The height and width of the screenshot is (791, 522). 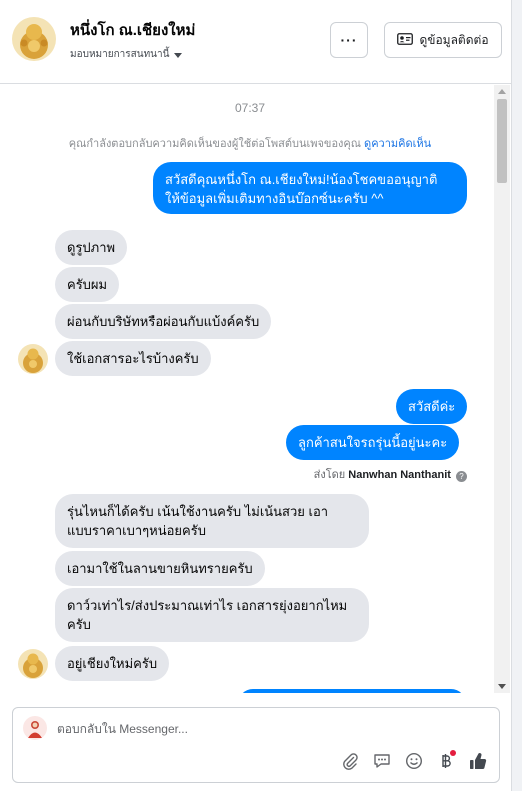 What do you see at coordinates (79, 624) in the screenshot?
I see `message-text: ครับ` at bounding box center [79, 624].